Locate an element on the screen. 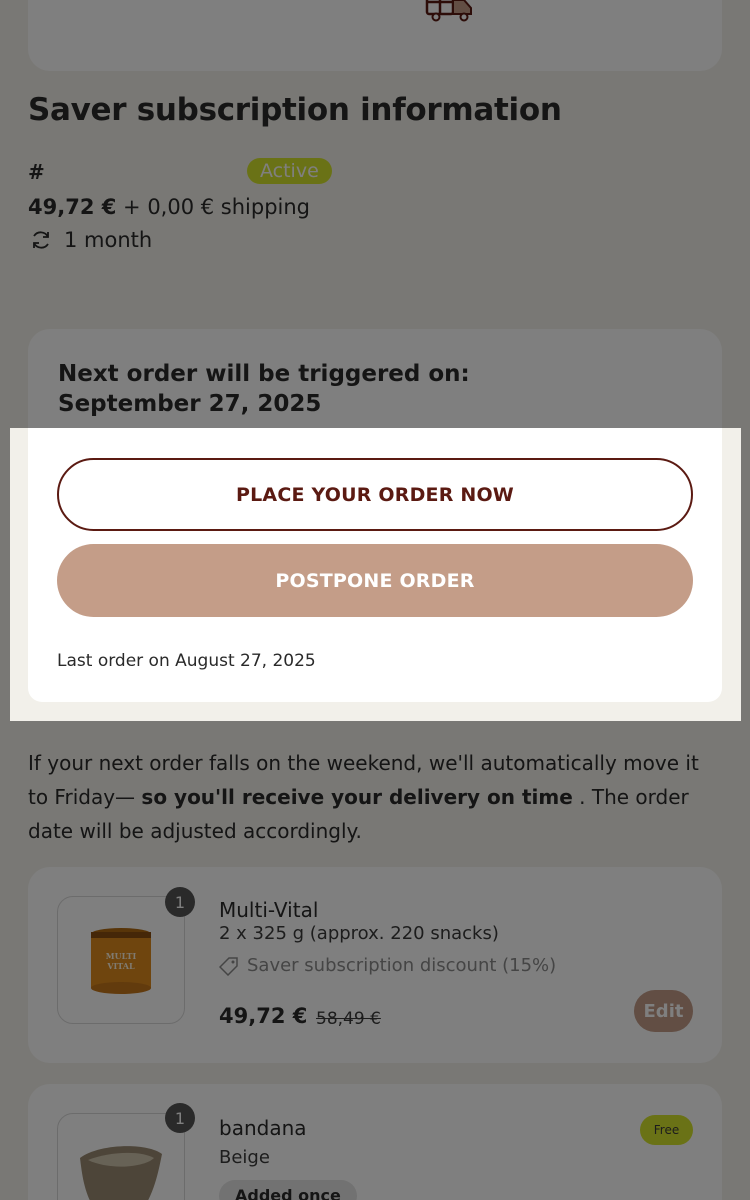 The width and height of the screenshot is (750, 1200). subscription-number: # is located at coordinates (36, 172).